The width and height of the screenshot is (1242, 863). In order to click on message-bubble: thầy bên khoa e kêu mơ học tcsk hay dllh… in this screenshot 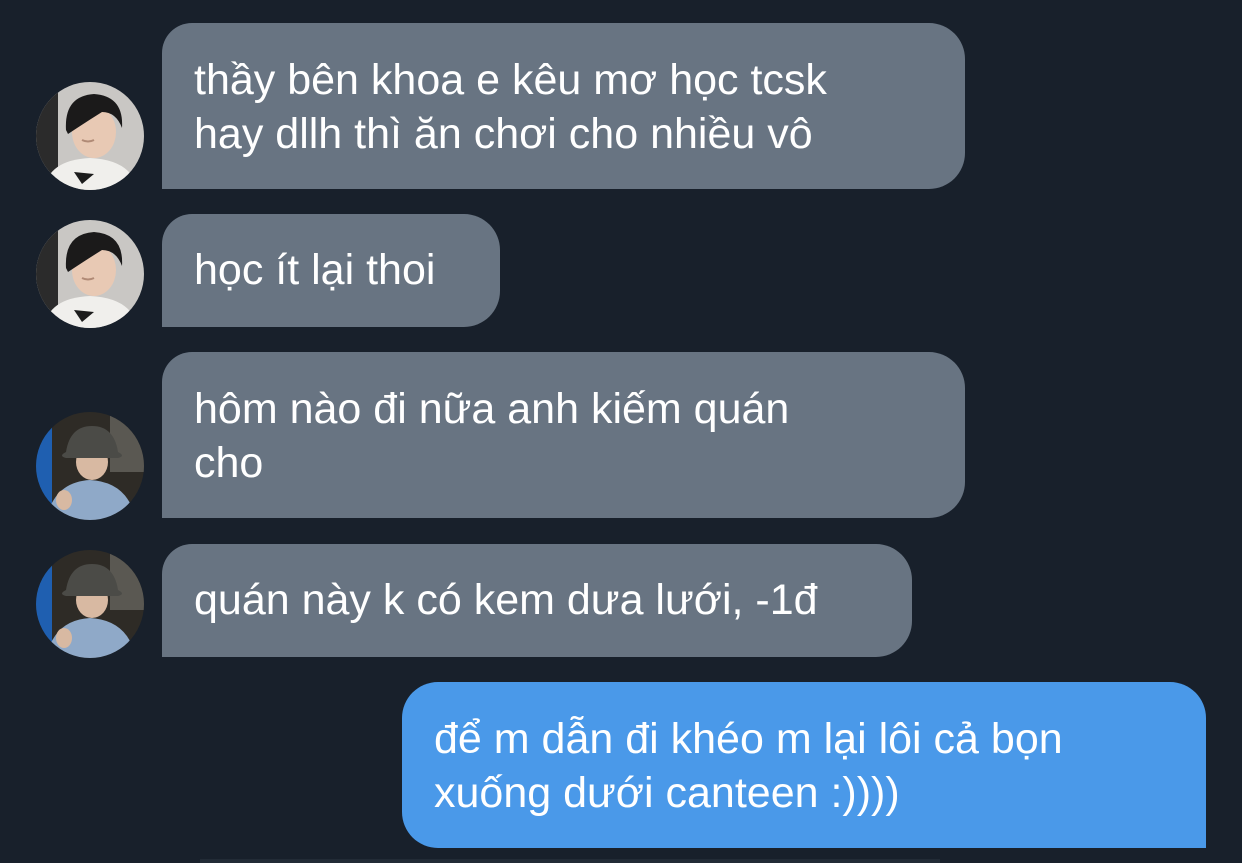, I will do `click(563, 106)`.